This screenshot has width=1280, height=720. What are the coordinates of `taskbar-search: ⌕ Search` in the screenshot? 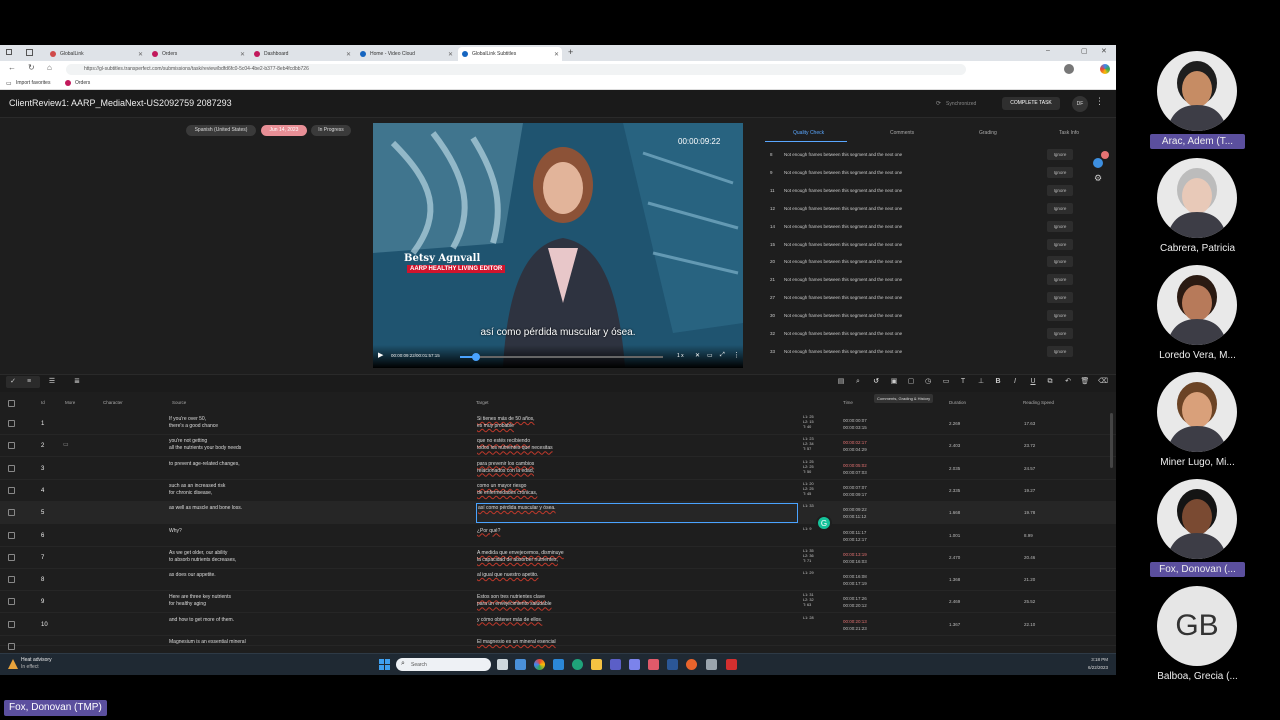 It's located at (443, 664).